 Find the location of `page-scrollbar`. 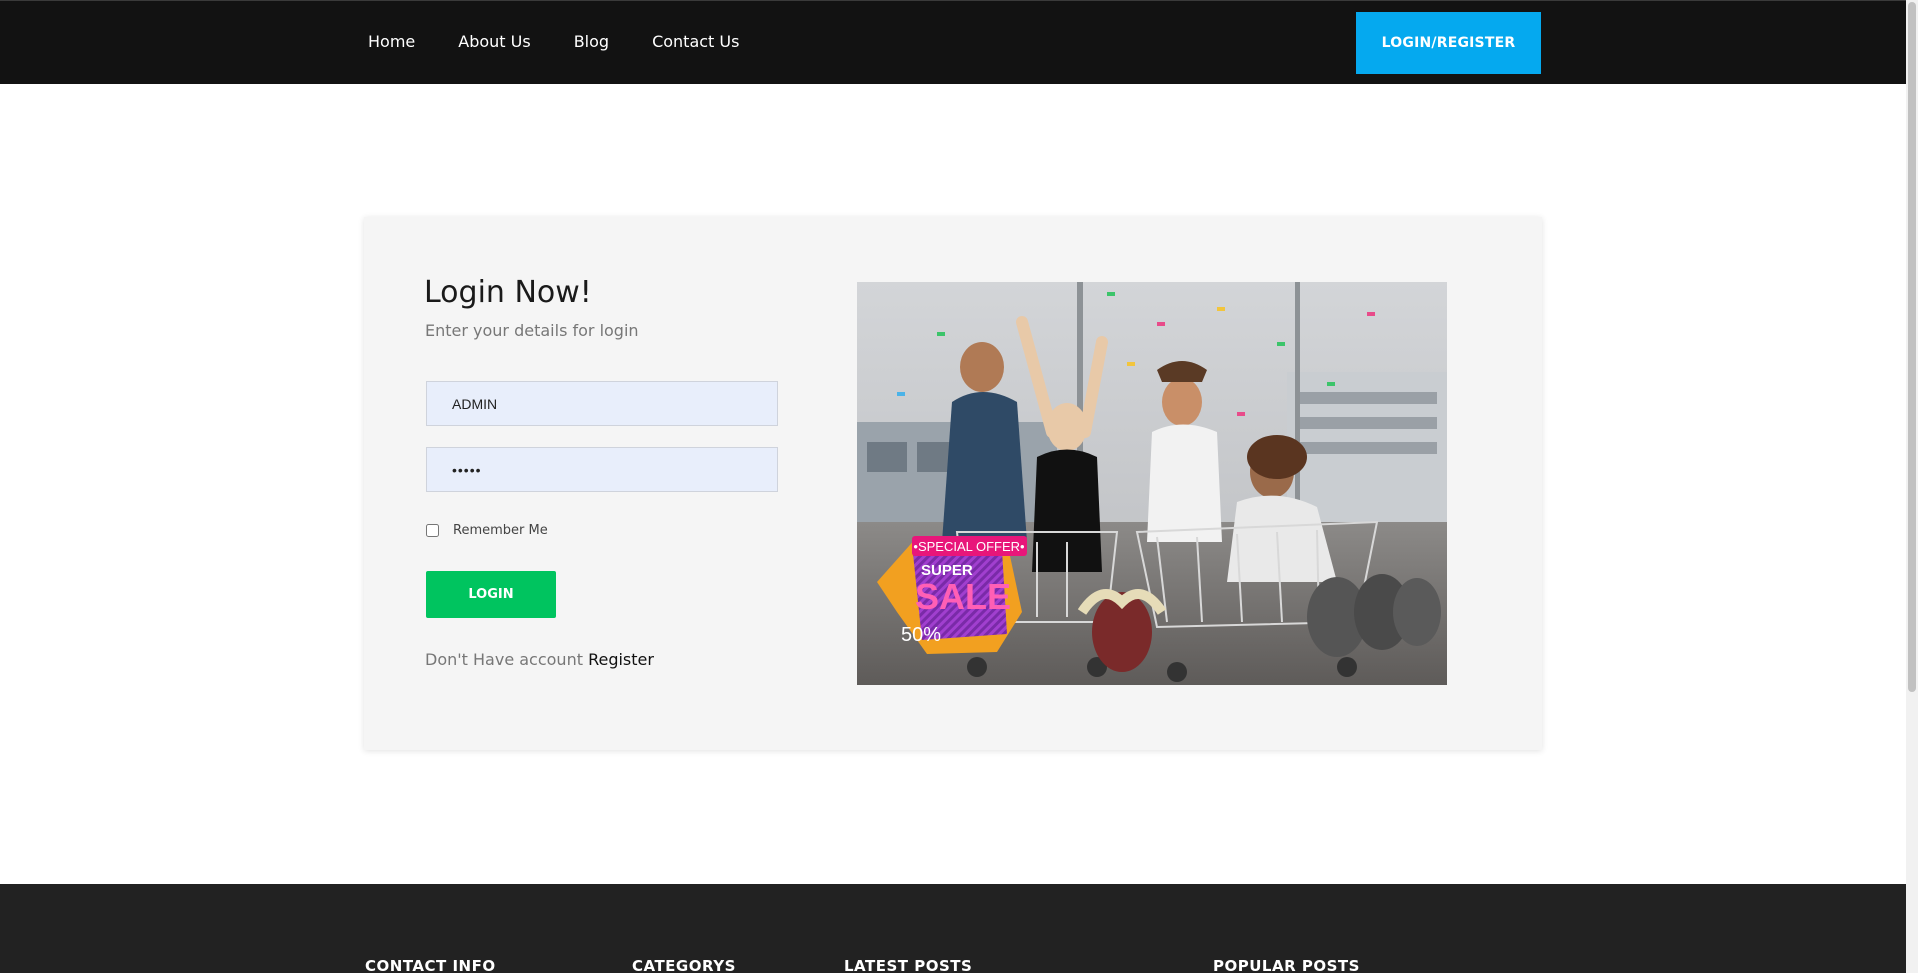

page-scrollbar is located at coordinates (1912, 486).